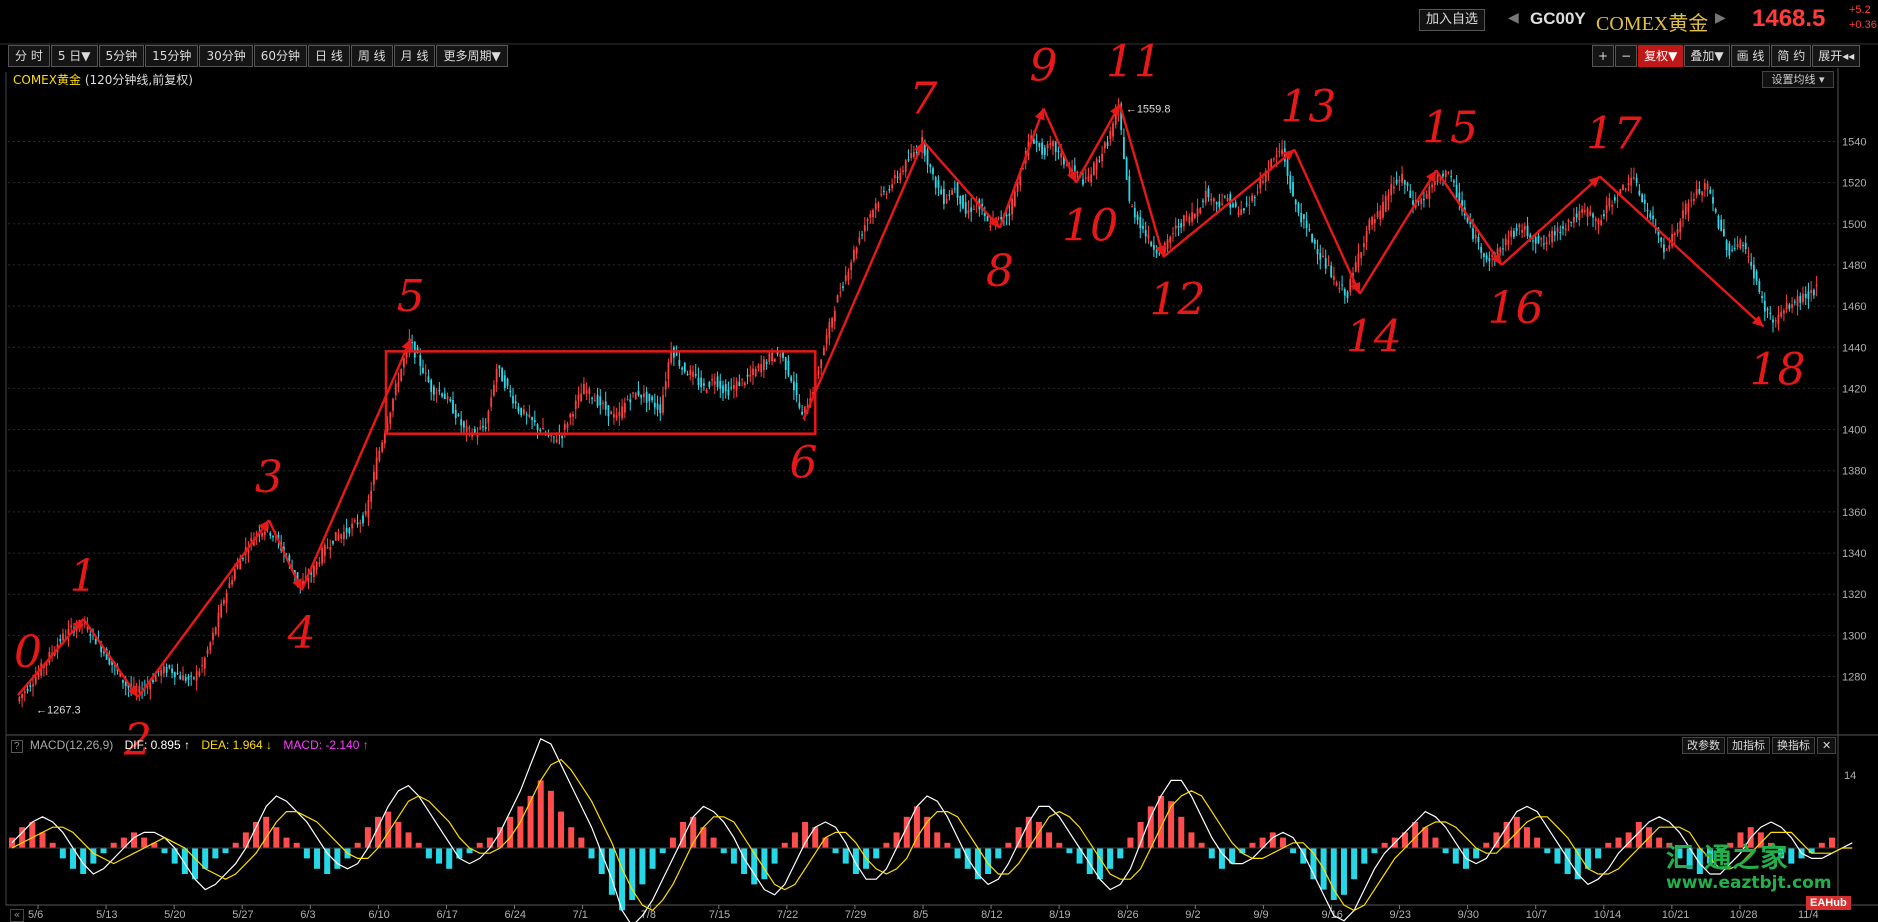  I want to click on watermark-name: 汇 通之家, so click(1727, 858).